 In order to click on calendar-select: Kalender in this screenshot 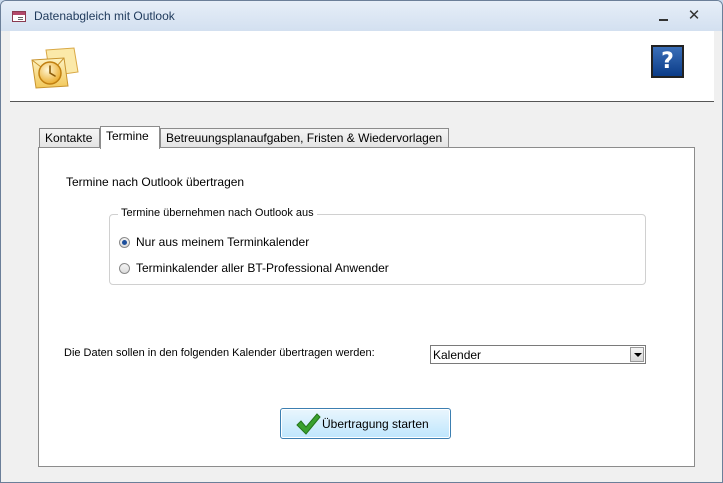, I will do `click(538, 354)`.